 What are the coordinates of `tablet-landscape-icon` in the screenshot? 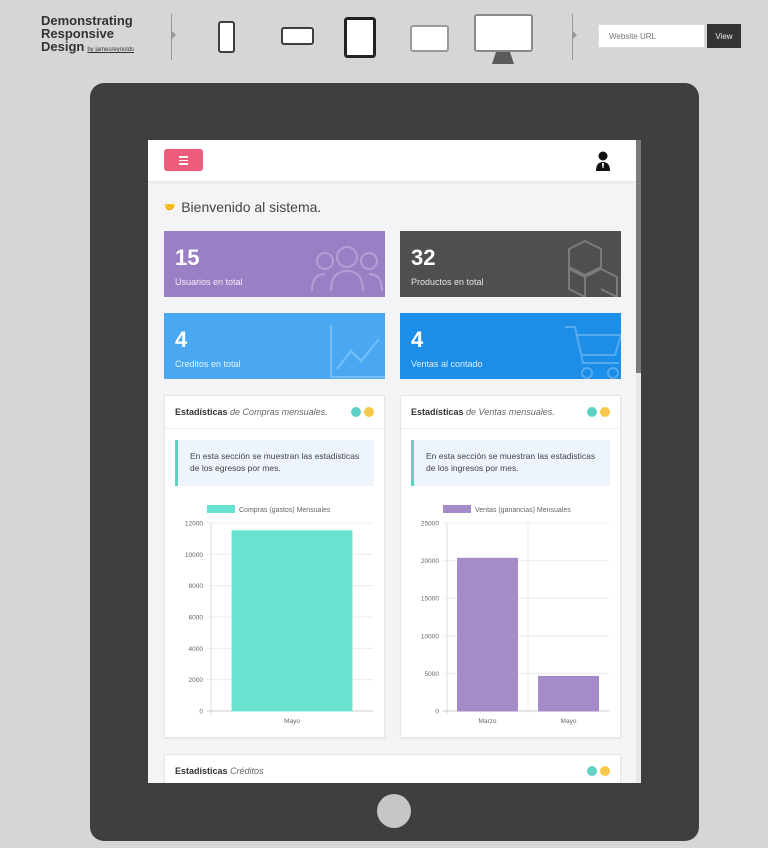 It's located at (429, 38).